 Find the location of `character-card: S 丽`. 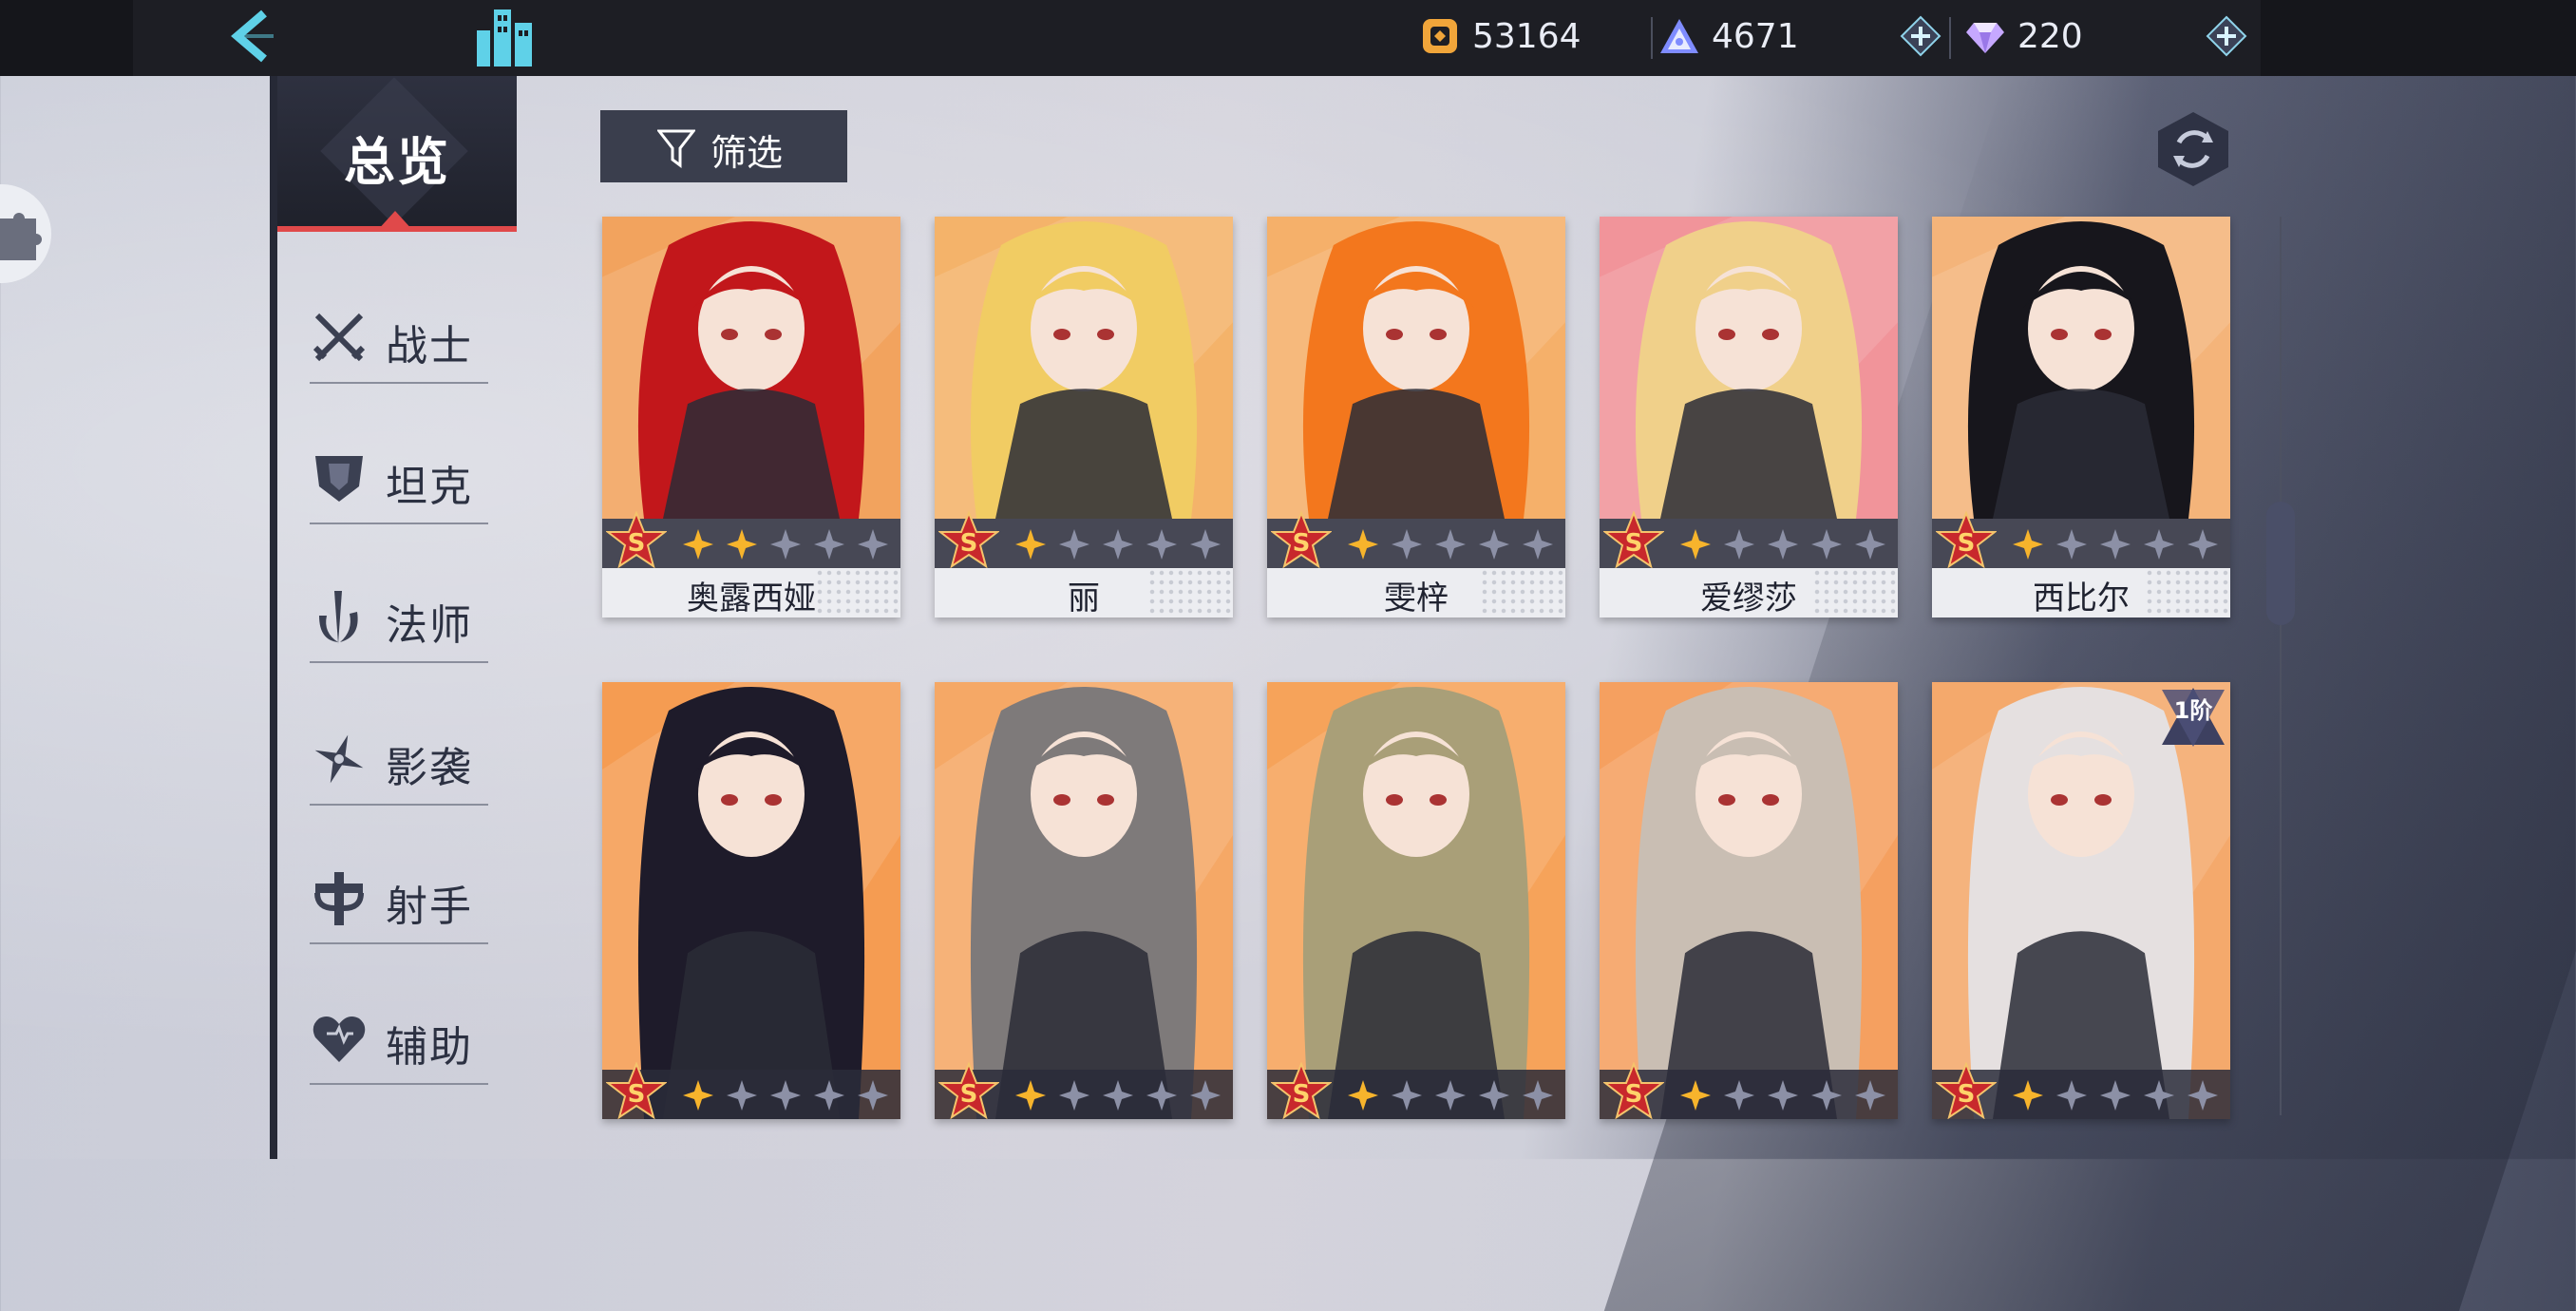

character-card: S 丽 is located at coordinates (1084, 417).